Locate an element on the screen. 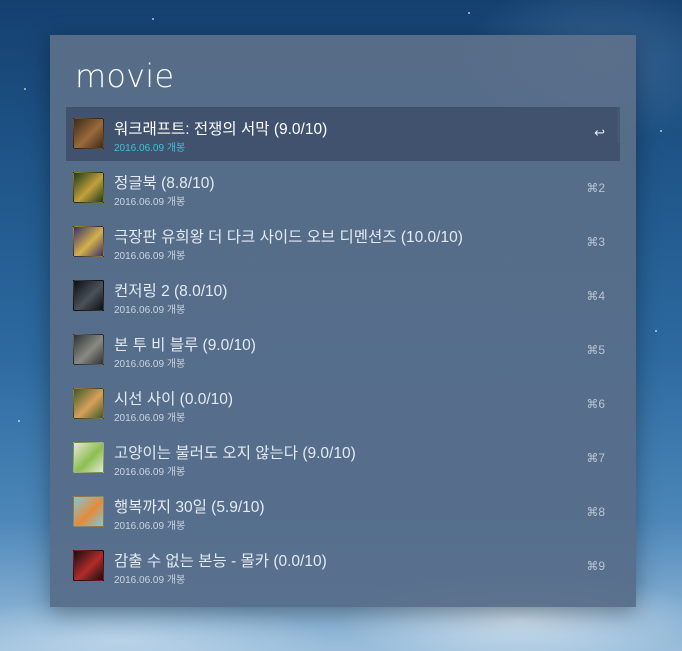 The height and width of the screenshot is (651, 682). result-title: 컨저링 2 (8.0/10) is located at coordinates (171, 291).